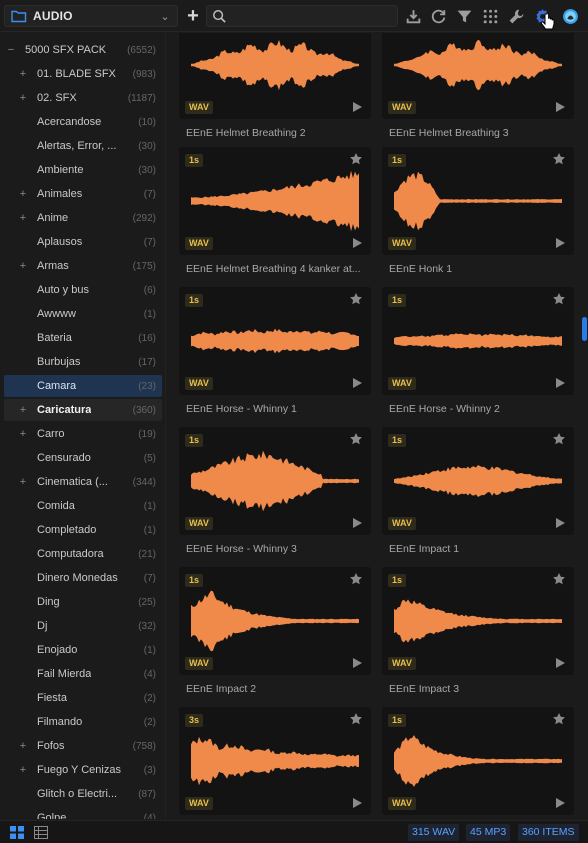 This screenshot has width=588, height=843. I want to click on asset-card: 1s WAV EEnE Horse - Whinny 2, so click(478, 357).